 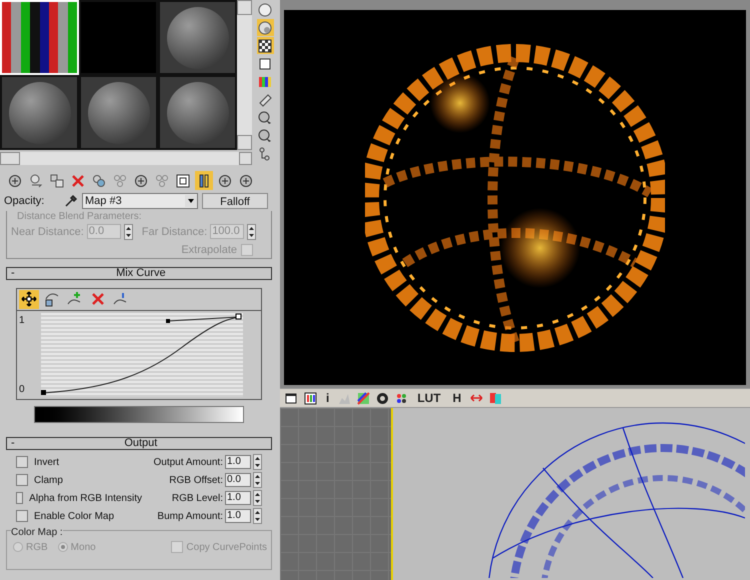 I want to click on curve-icon, so click(x=121, y=299).